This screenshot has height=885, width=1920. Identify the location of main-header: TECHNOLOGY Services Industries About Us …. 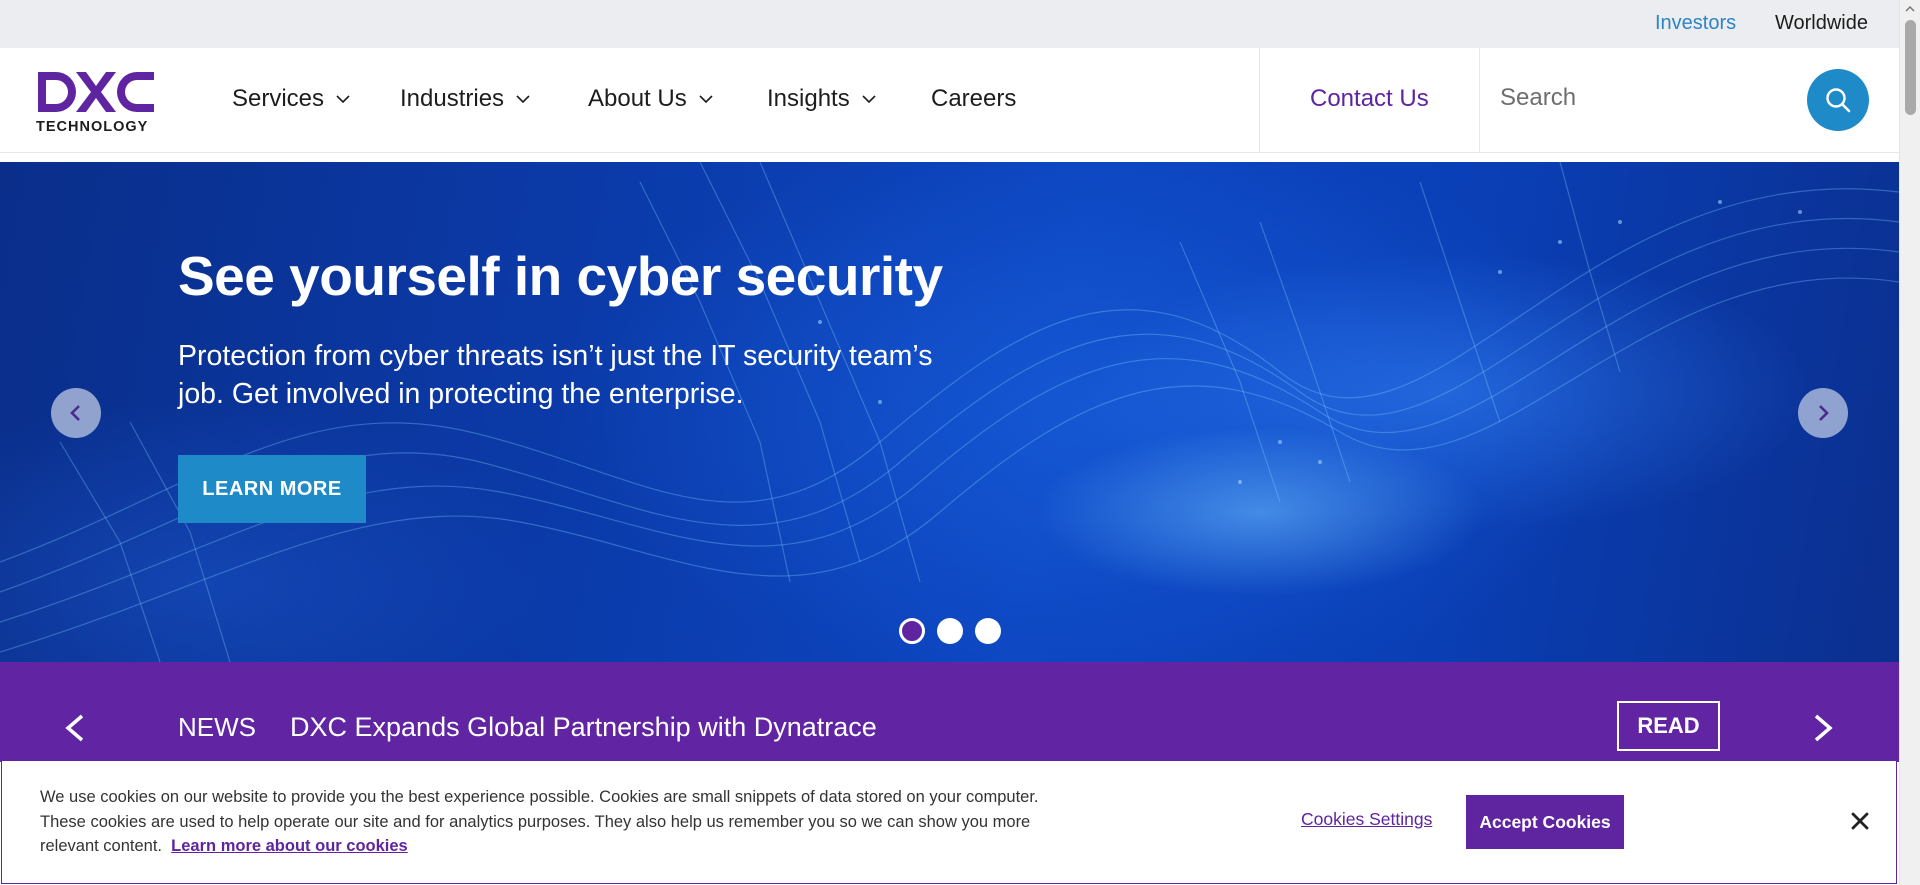
(949, 100).